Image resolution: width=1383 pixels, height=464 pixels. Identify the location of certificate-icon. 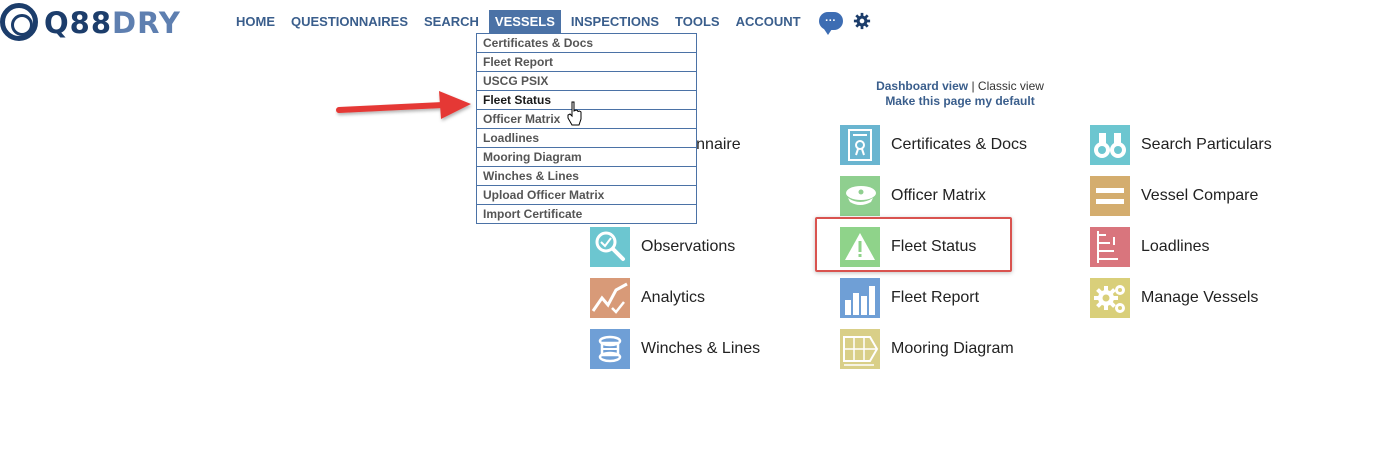
(860, 145).